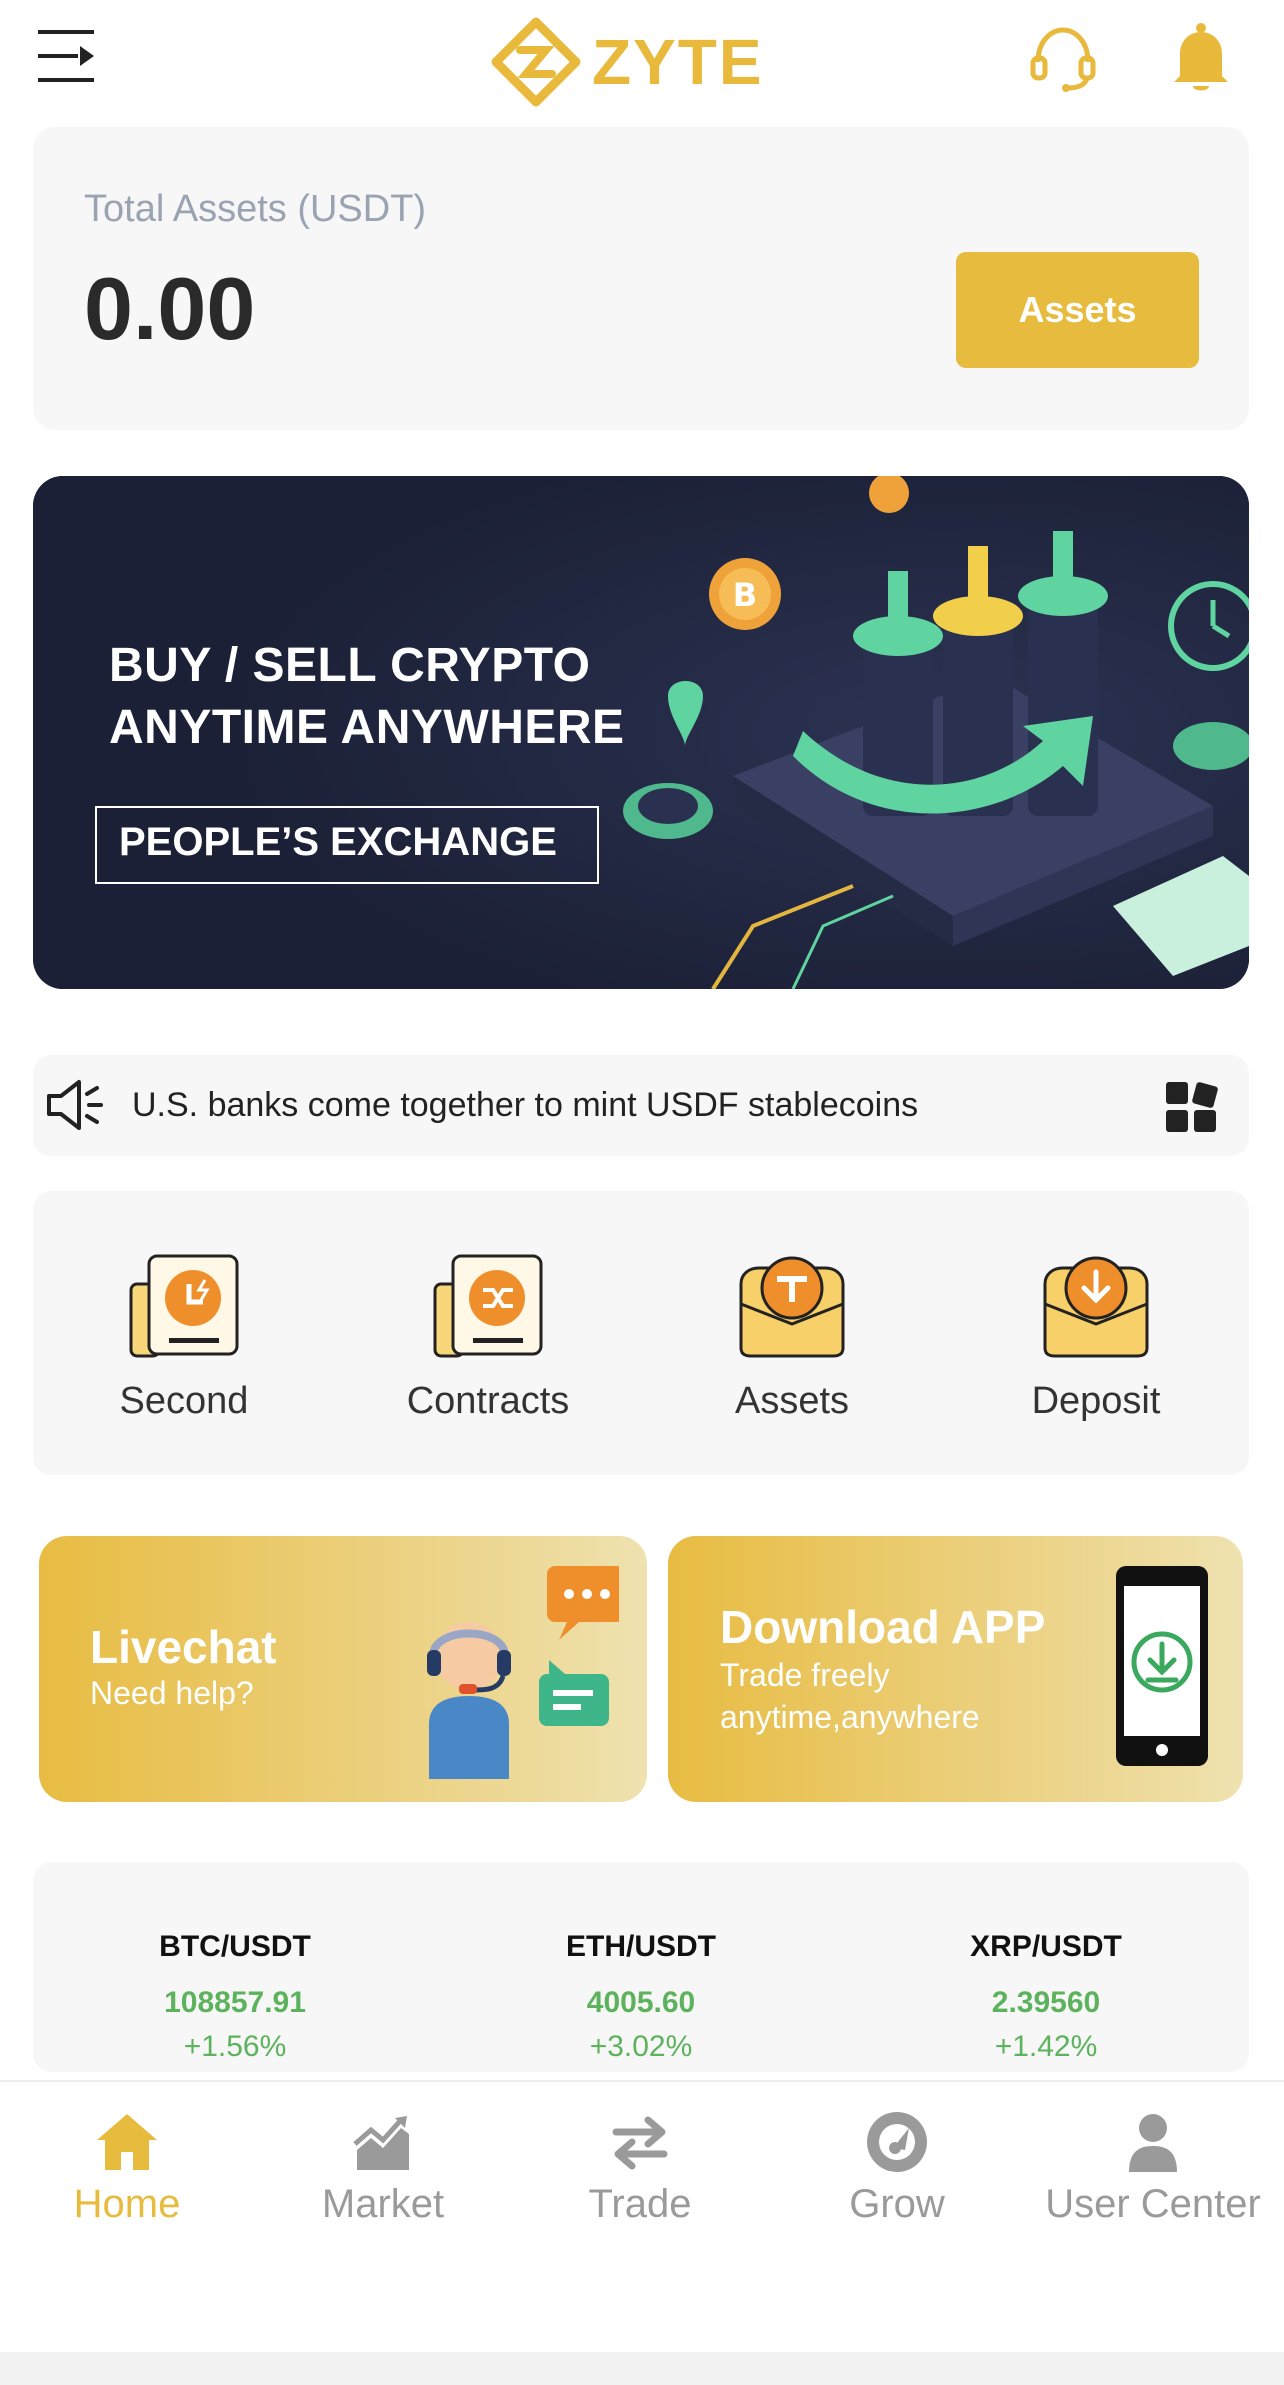  I want to click on ticker-xrp: XRP/USDT 2.39560 +1.42%, so click(1046, 1997).